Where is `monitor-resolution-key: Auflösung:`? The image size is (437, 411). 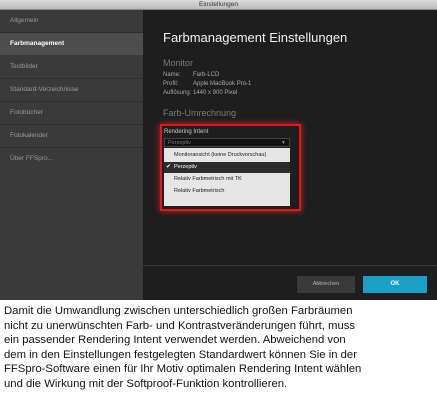
monitor-resolution-key: Auflösung: is located at coordinates (177, 93).